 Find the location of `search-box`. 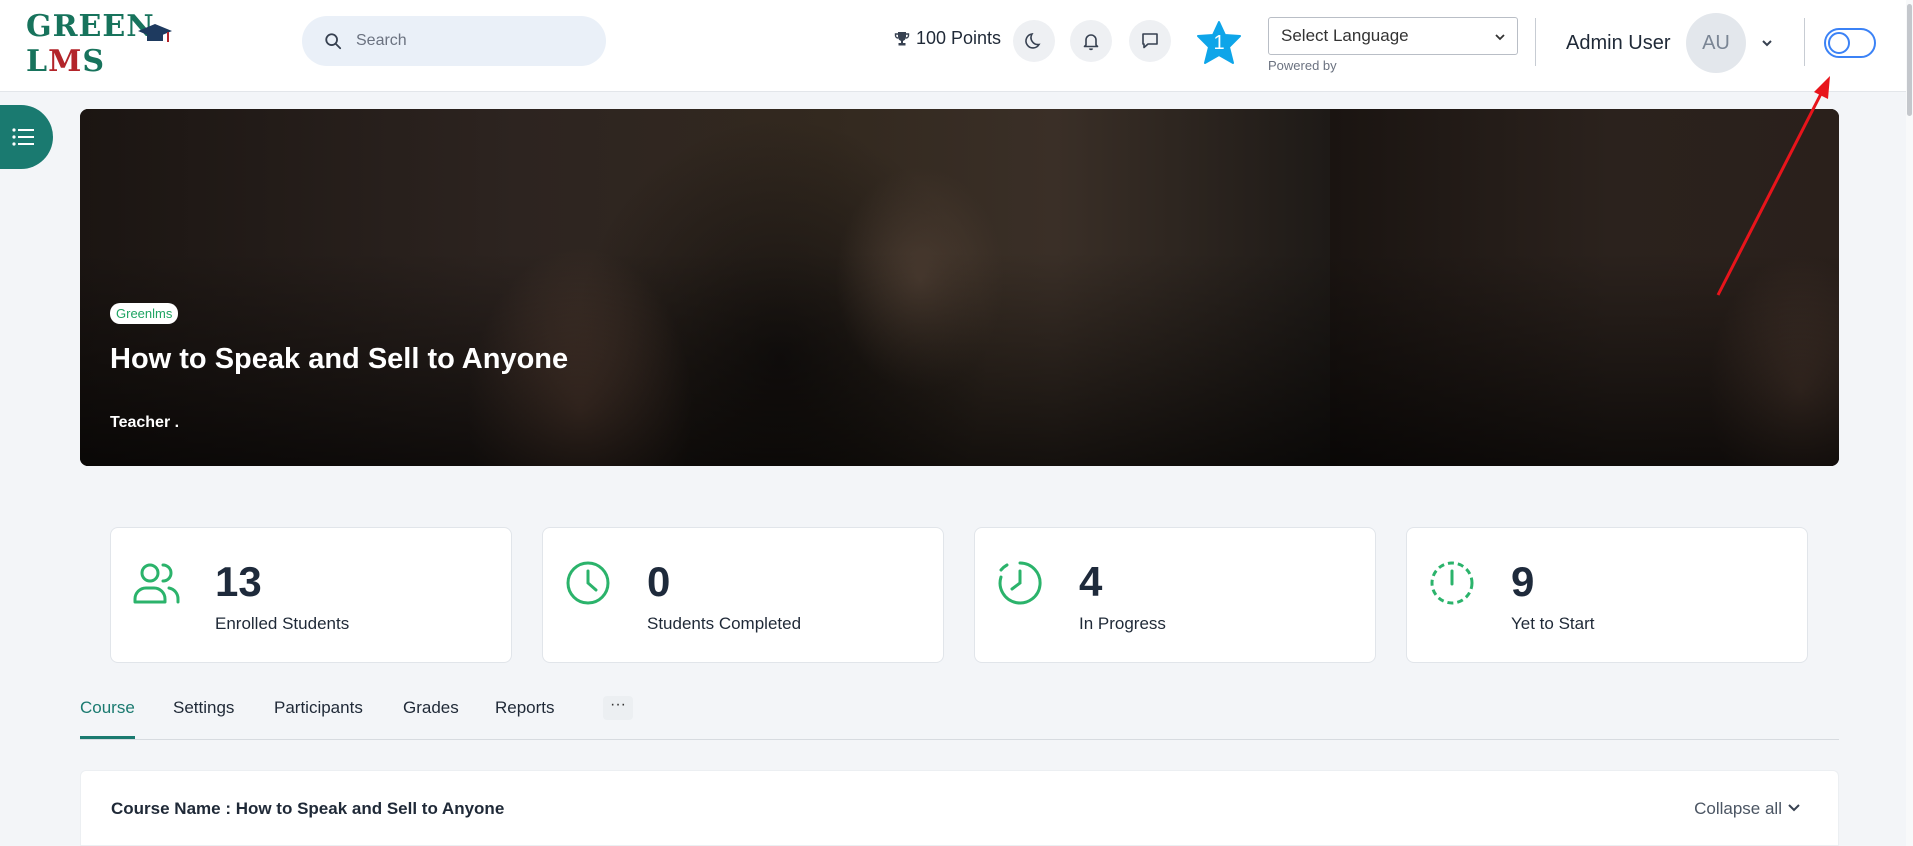

search-box is located at coordinates (454, 41).